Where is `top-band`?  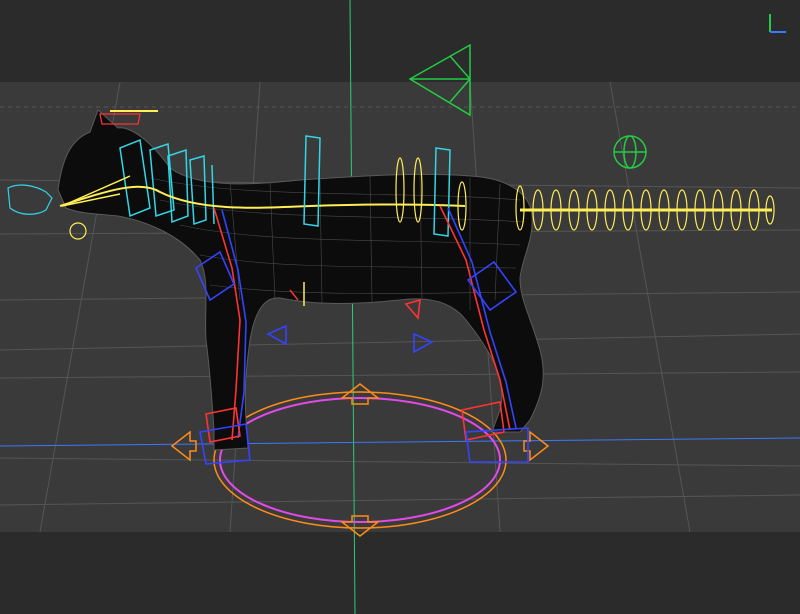 top-band is located at coordinates (400, 41).